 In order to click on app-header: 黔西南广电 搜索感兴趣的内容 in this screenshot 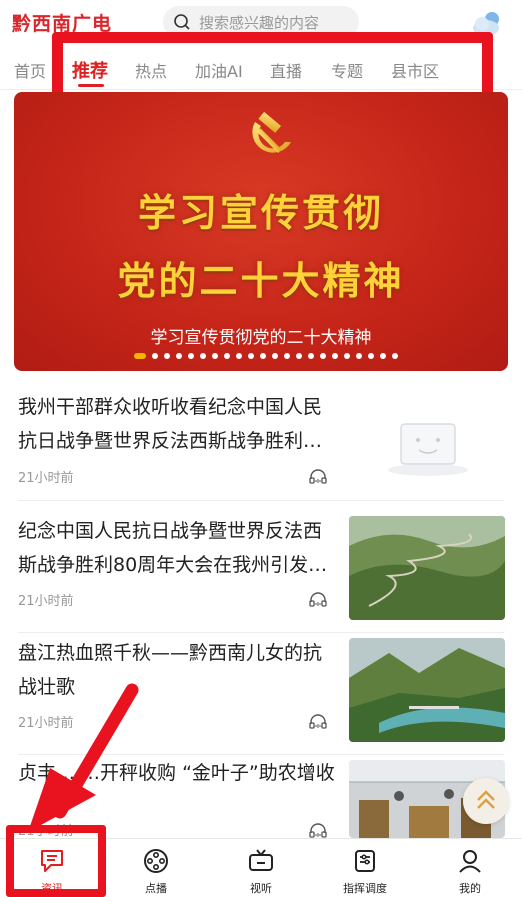, I will do `click(261, 23)`.